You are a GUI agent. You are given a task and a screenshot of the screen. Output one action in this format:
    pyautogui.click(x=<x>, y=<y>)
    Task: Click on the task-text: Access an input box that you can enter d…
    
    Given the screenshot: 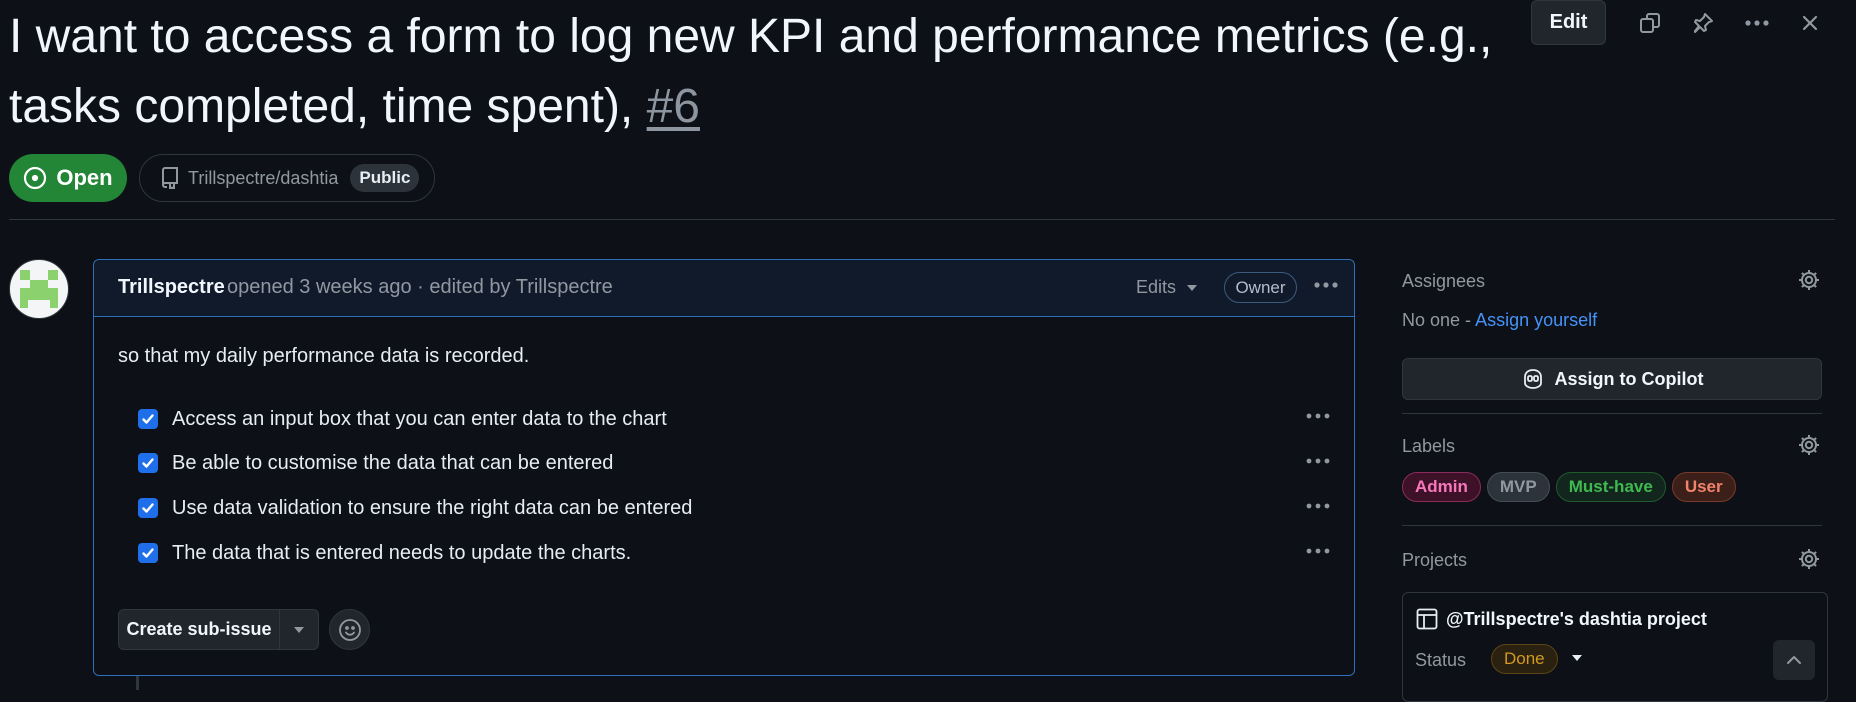 What is the action you would take?
    pyautogui.click(x=419, y=418)
    